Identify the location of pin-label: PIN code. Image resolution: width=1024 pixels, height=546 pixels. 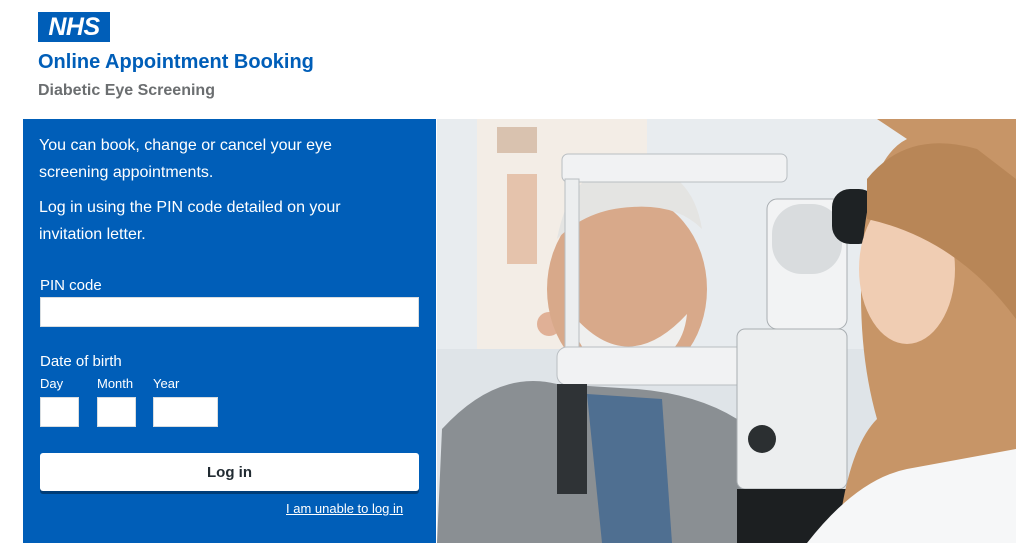
(71, 285).